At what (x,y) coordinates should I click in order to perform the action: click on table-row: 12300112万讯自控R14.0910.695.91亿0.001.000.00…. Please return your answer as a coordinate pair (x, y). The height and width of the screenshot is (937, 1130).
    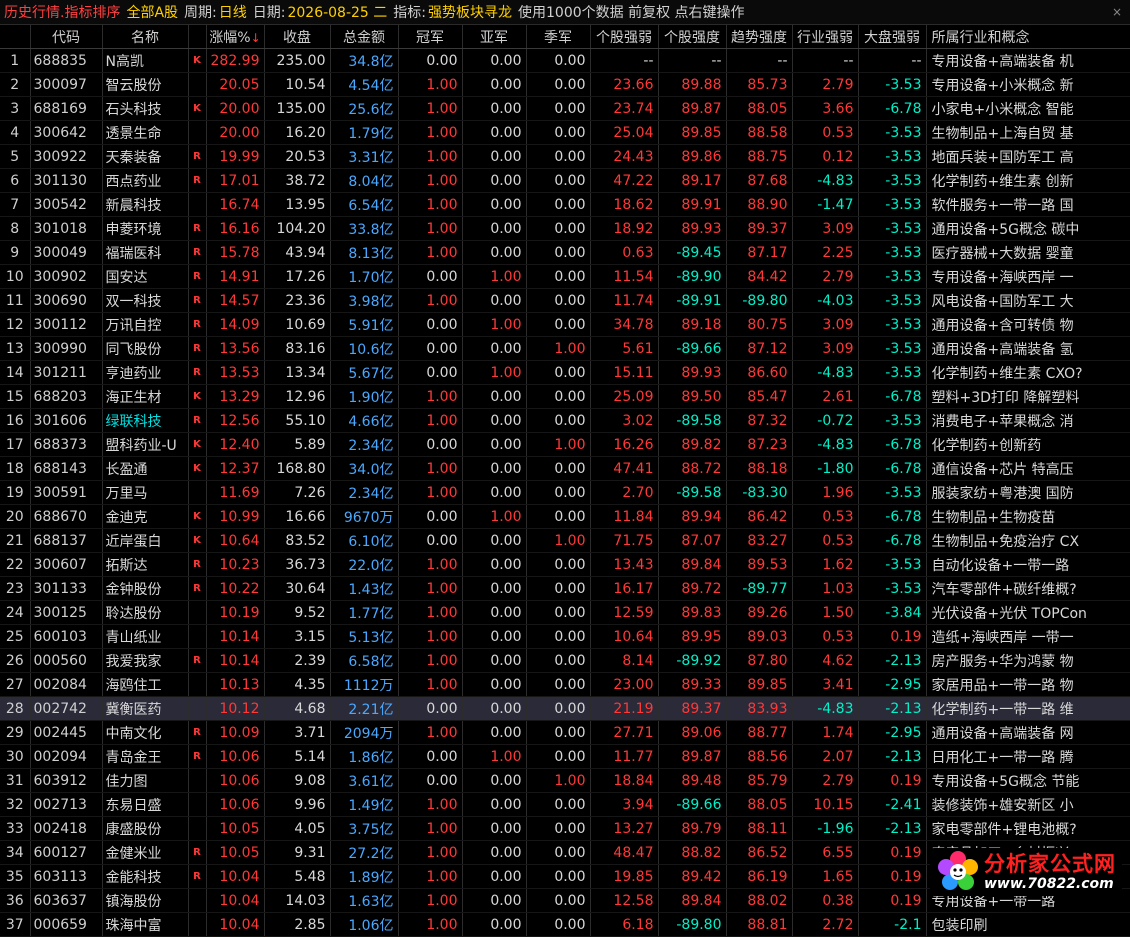
    Looking at the image, I should click on (565, 325).